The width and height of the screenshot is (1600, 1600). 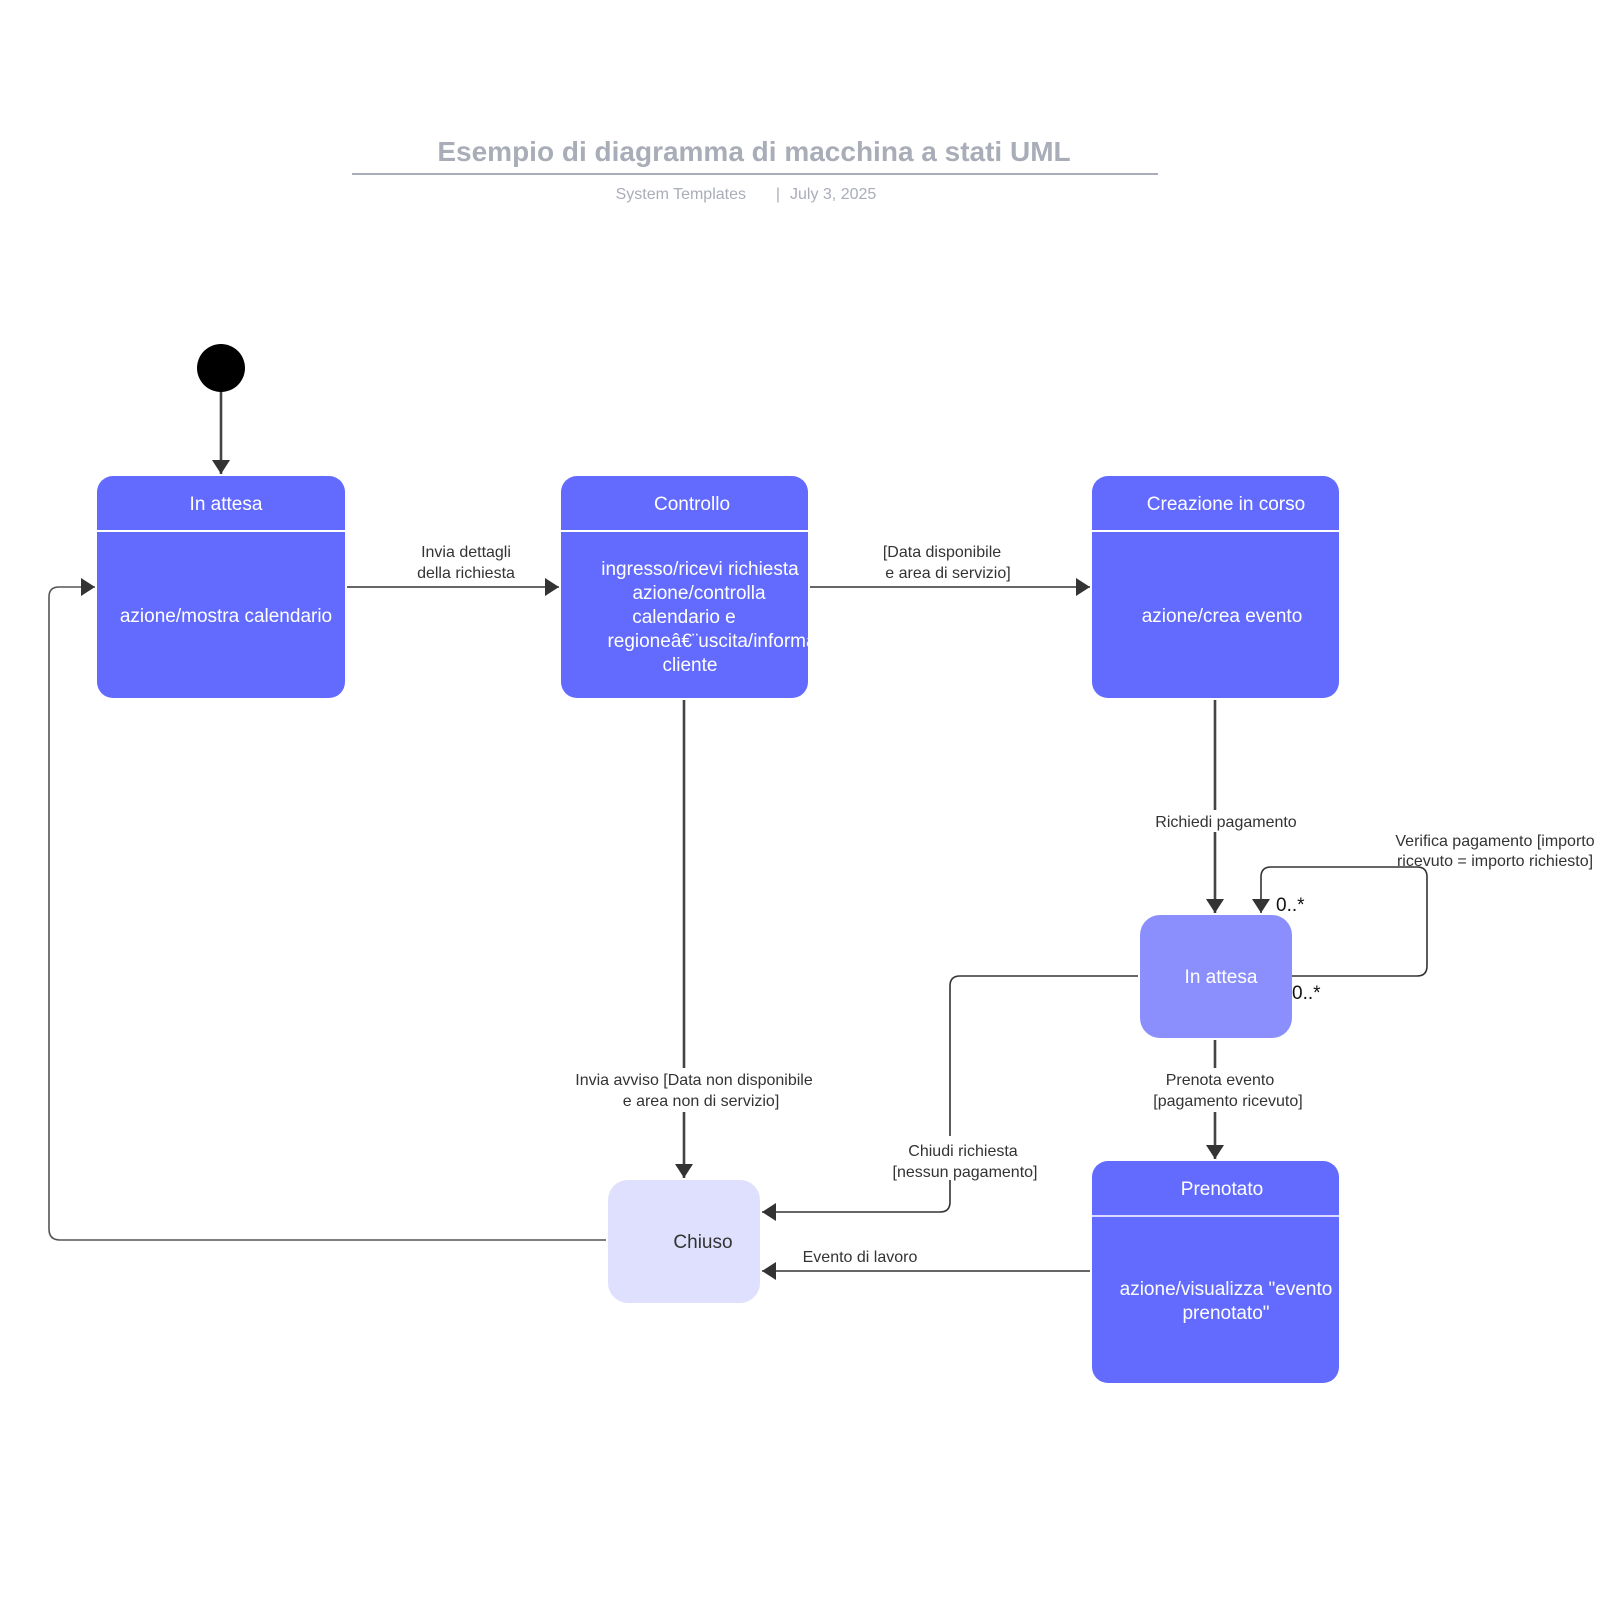 I want to click on label-request-payment: Richiedi pagamento, so click(x=1226, y=822).